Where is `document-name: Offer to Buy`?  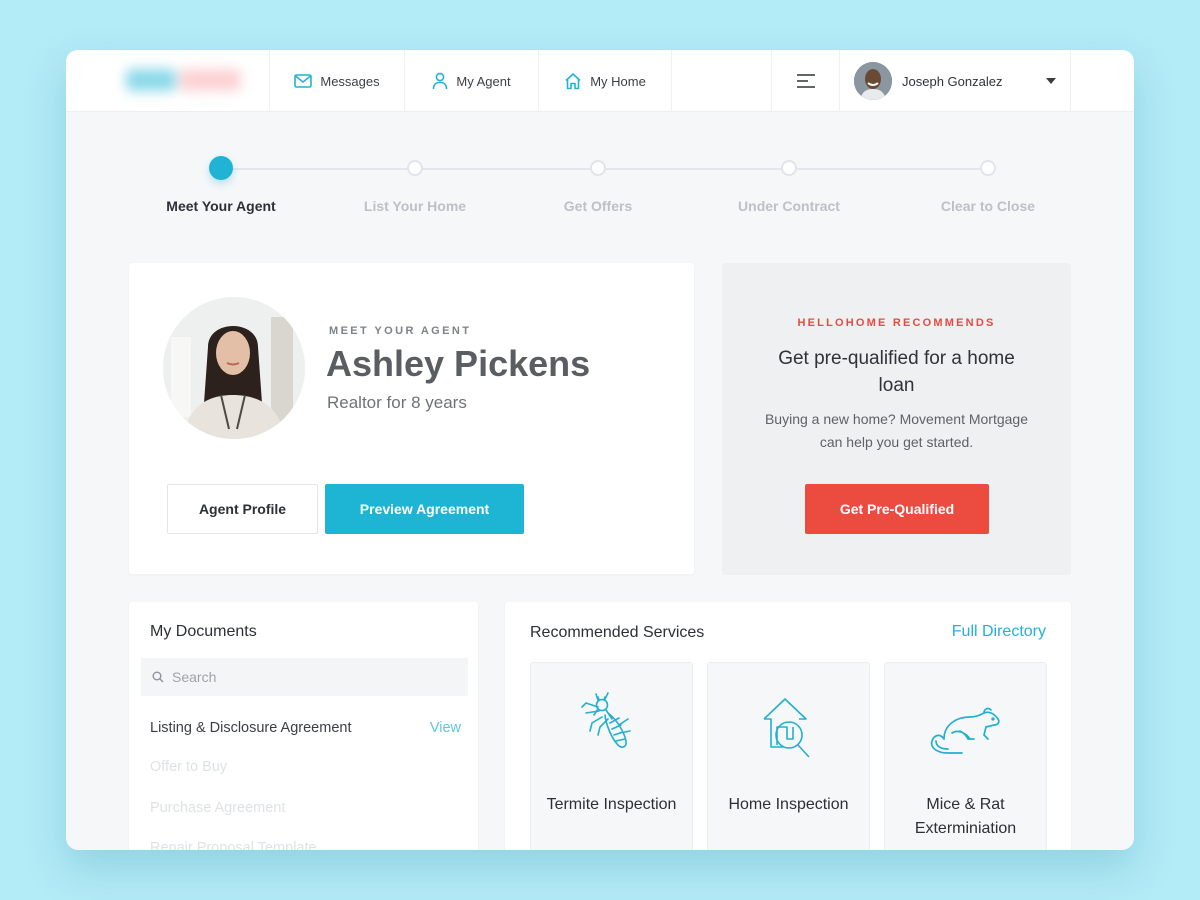
document-name: Offer to Buy is located at coordinates (189, 767).